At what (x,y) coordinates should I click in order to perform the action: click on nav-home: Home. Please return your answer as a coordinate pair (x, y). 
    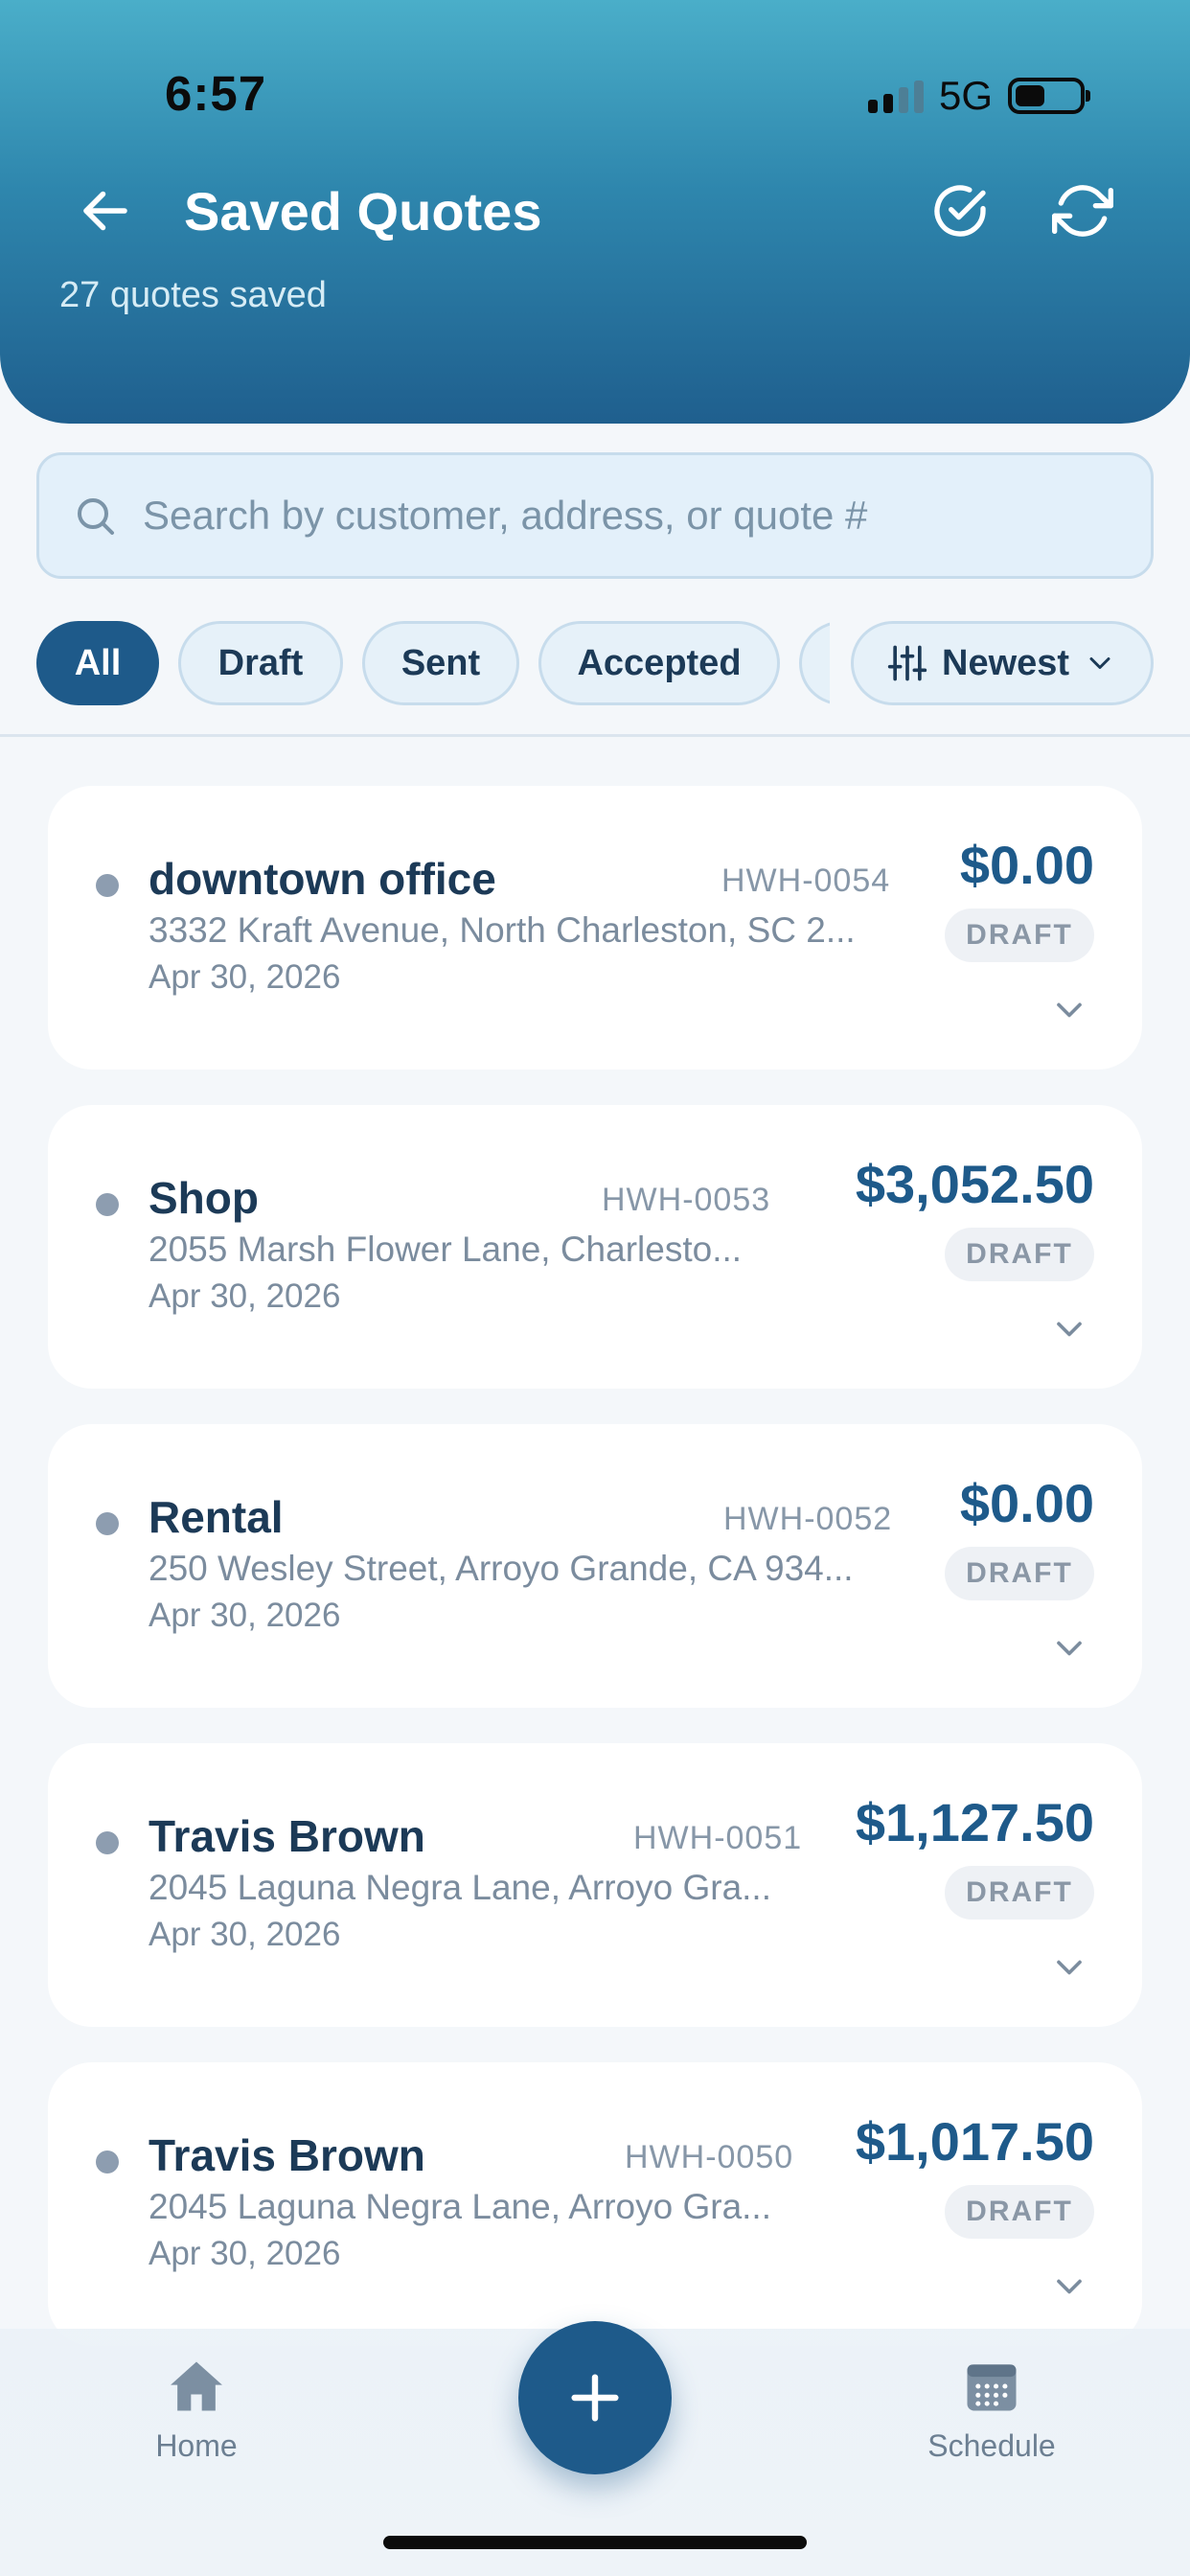
    Looking at the image, I should click on (197, 2409).